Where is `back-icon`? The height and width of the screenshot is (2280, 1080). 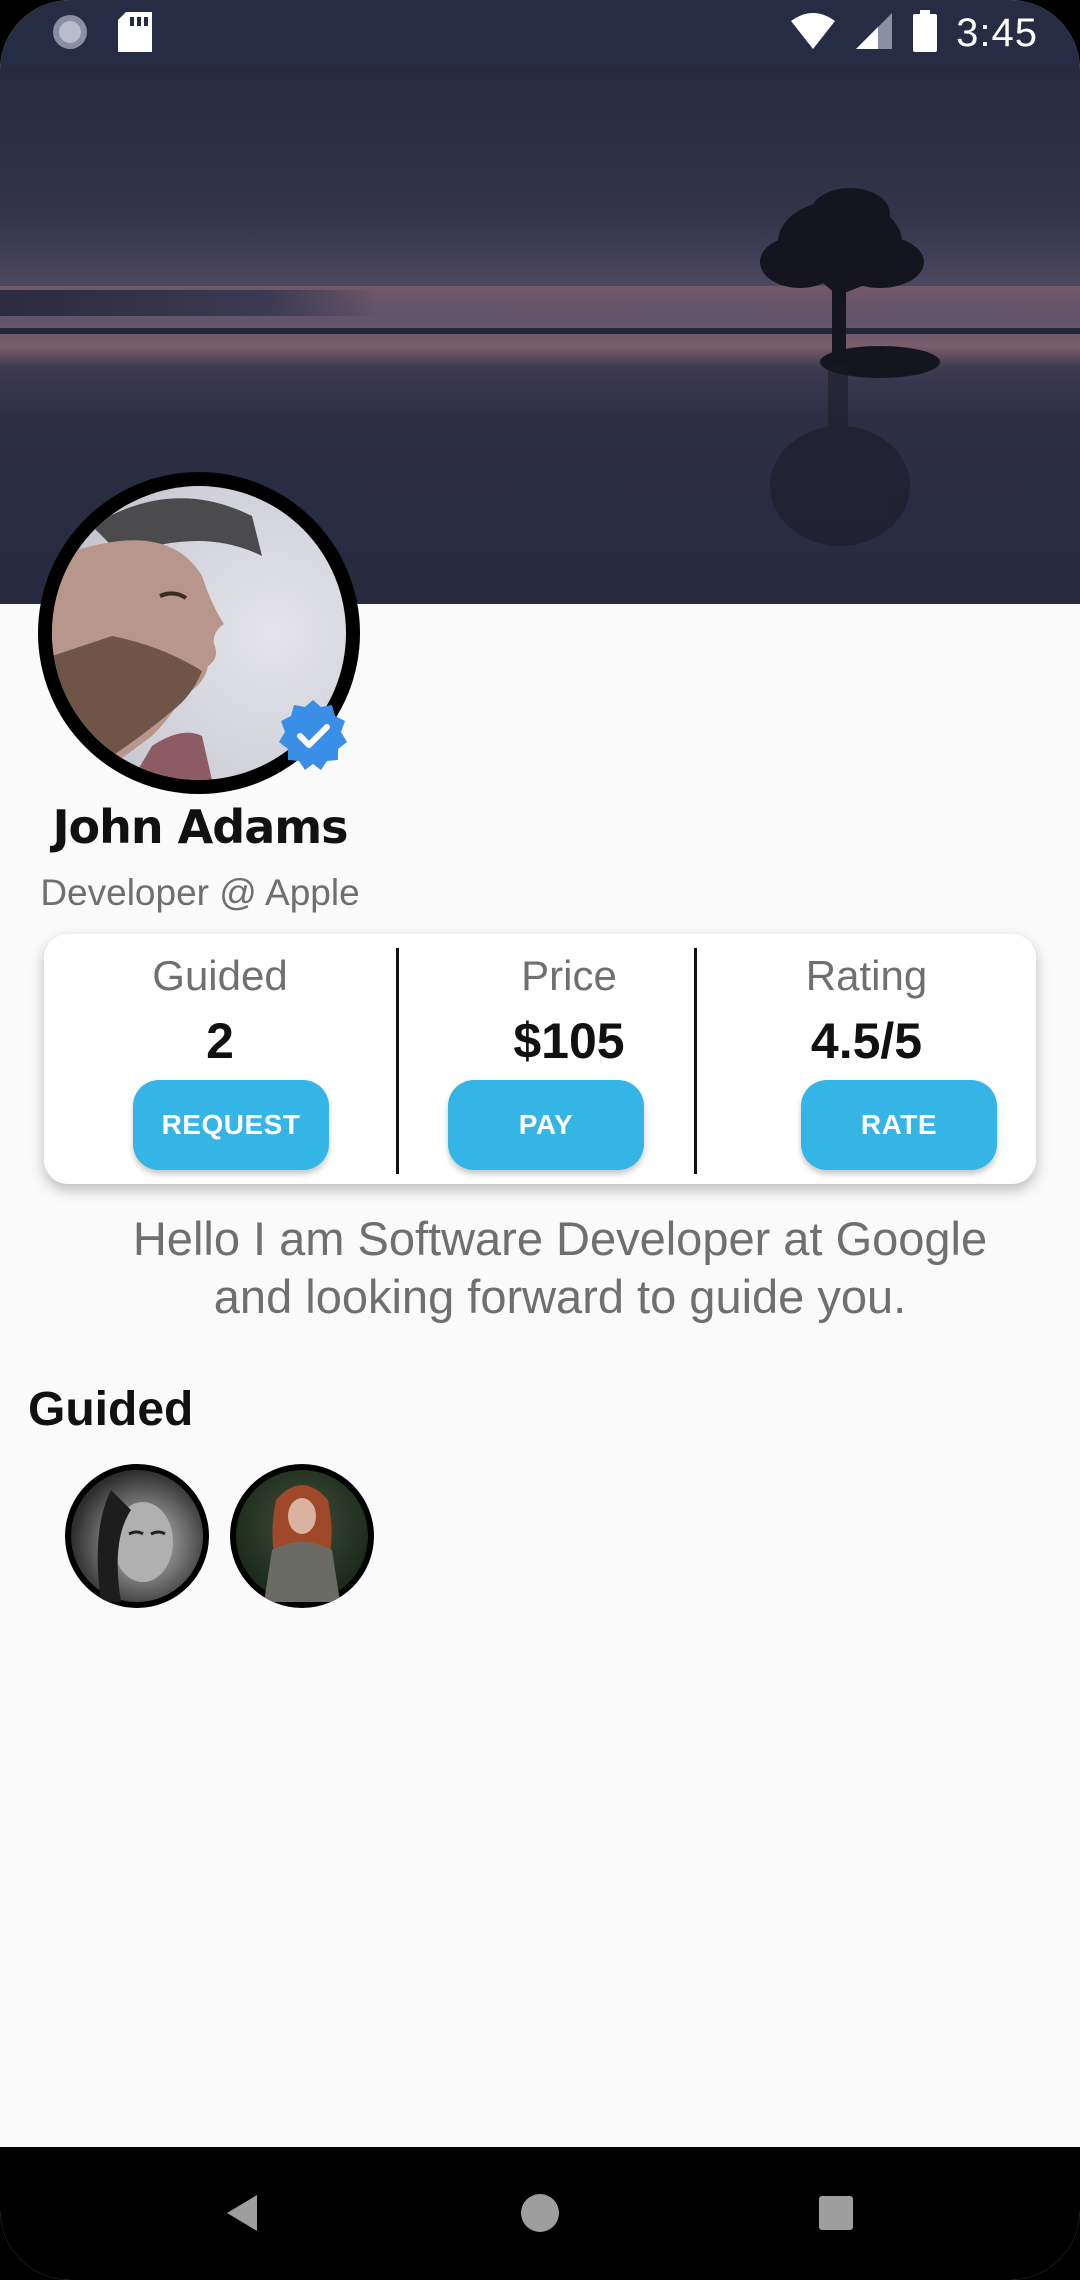
back-icon is located at coordinates (243, 2213).